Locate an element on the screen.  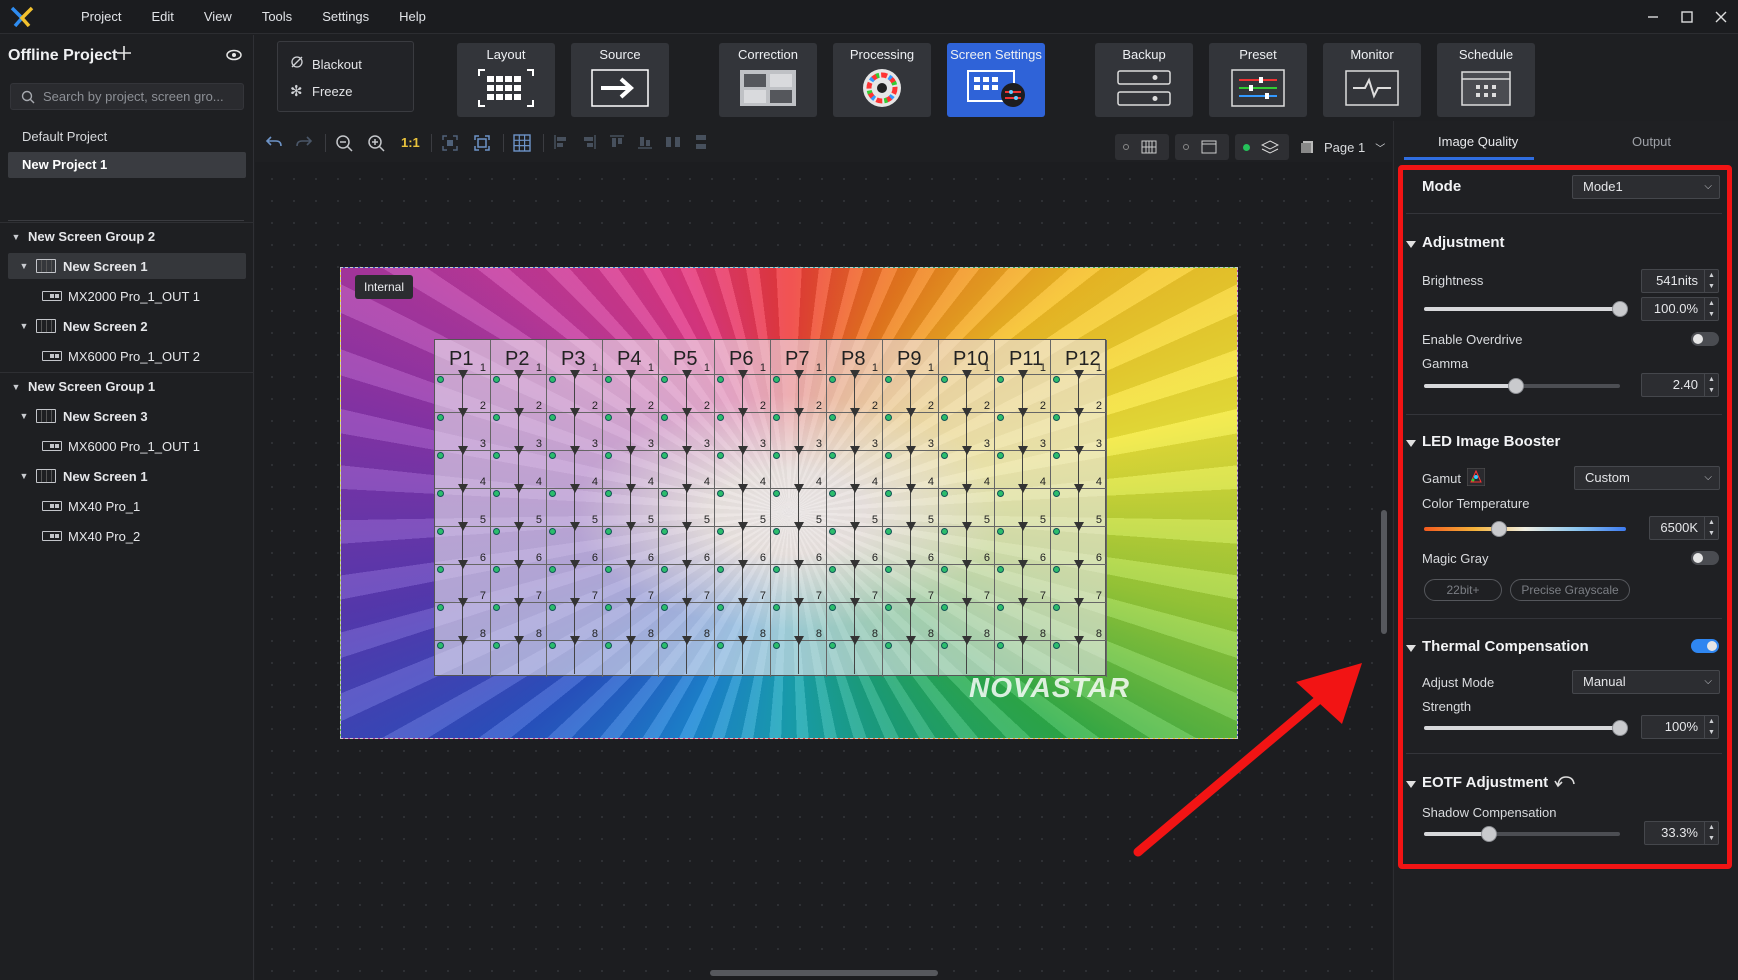
port-column: P3 1 2 3 4 5 6 7 8 is located at coordinates (575, 508).